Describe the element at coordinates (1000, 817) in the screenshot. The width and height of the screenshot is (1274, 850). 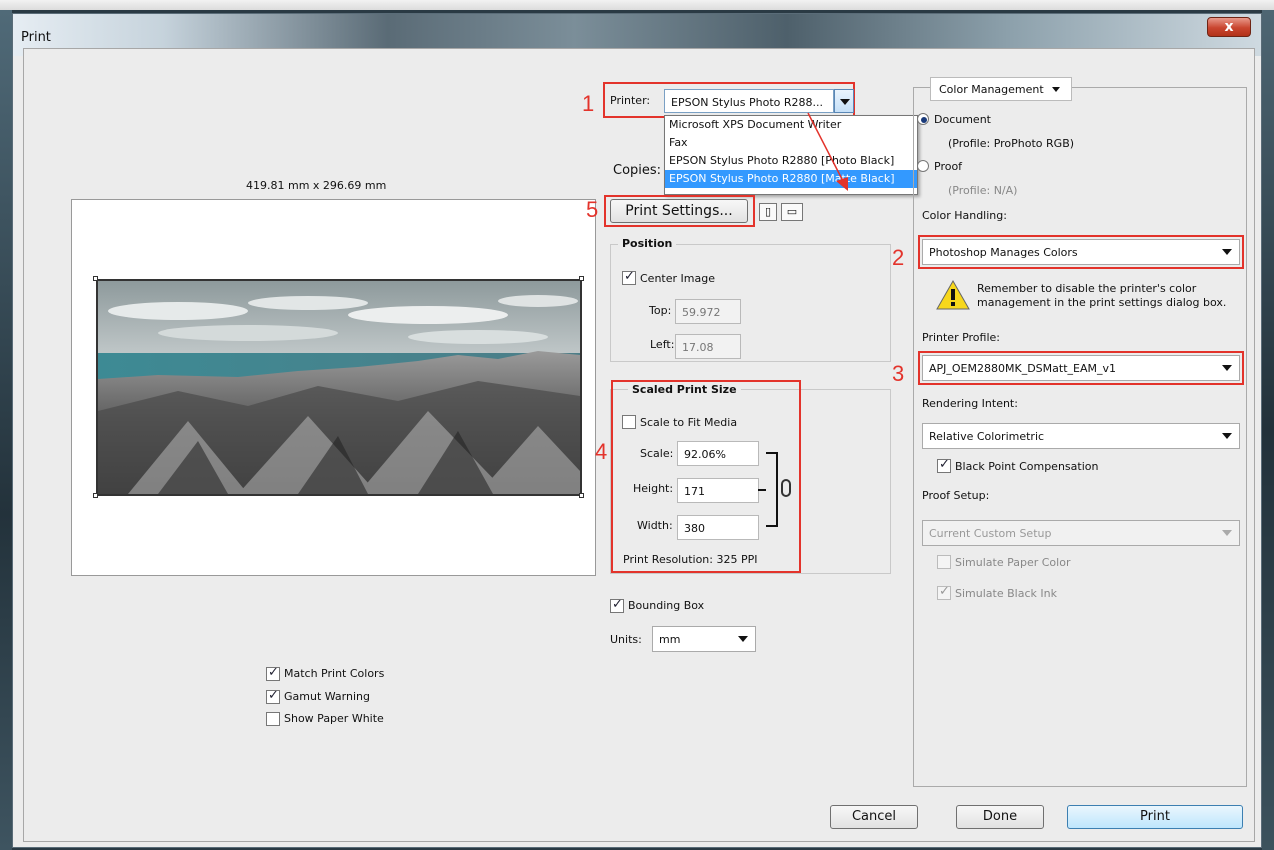
I see `done-button: Done` at that location.